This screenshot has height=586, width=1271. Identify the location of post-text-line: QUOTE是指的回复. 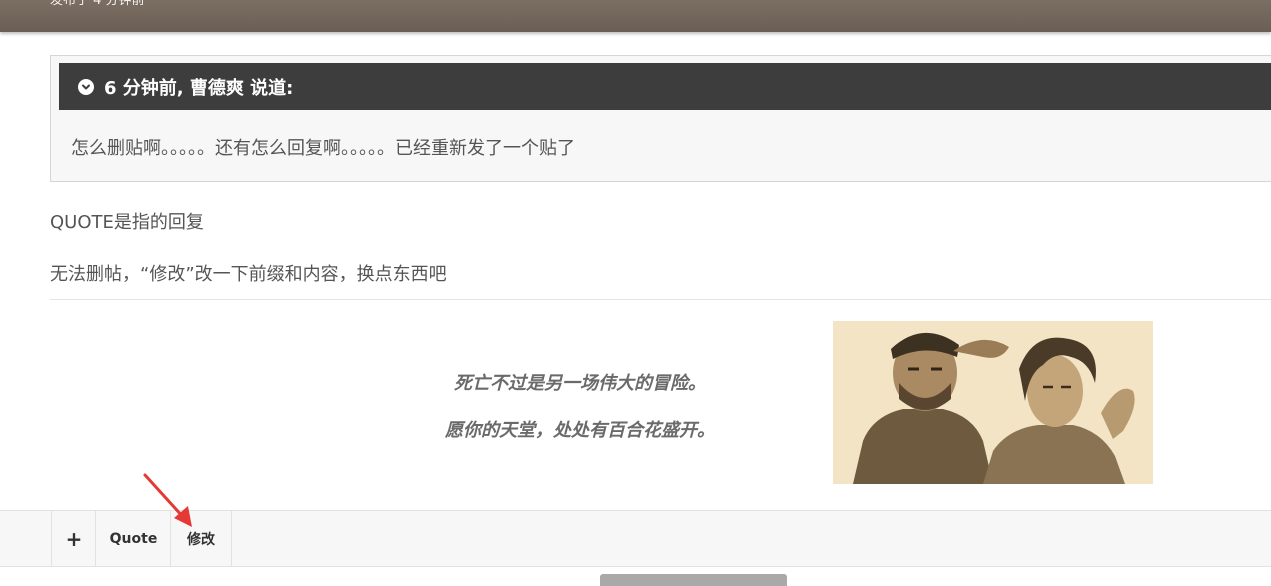
(127, 222).